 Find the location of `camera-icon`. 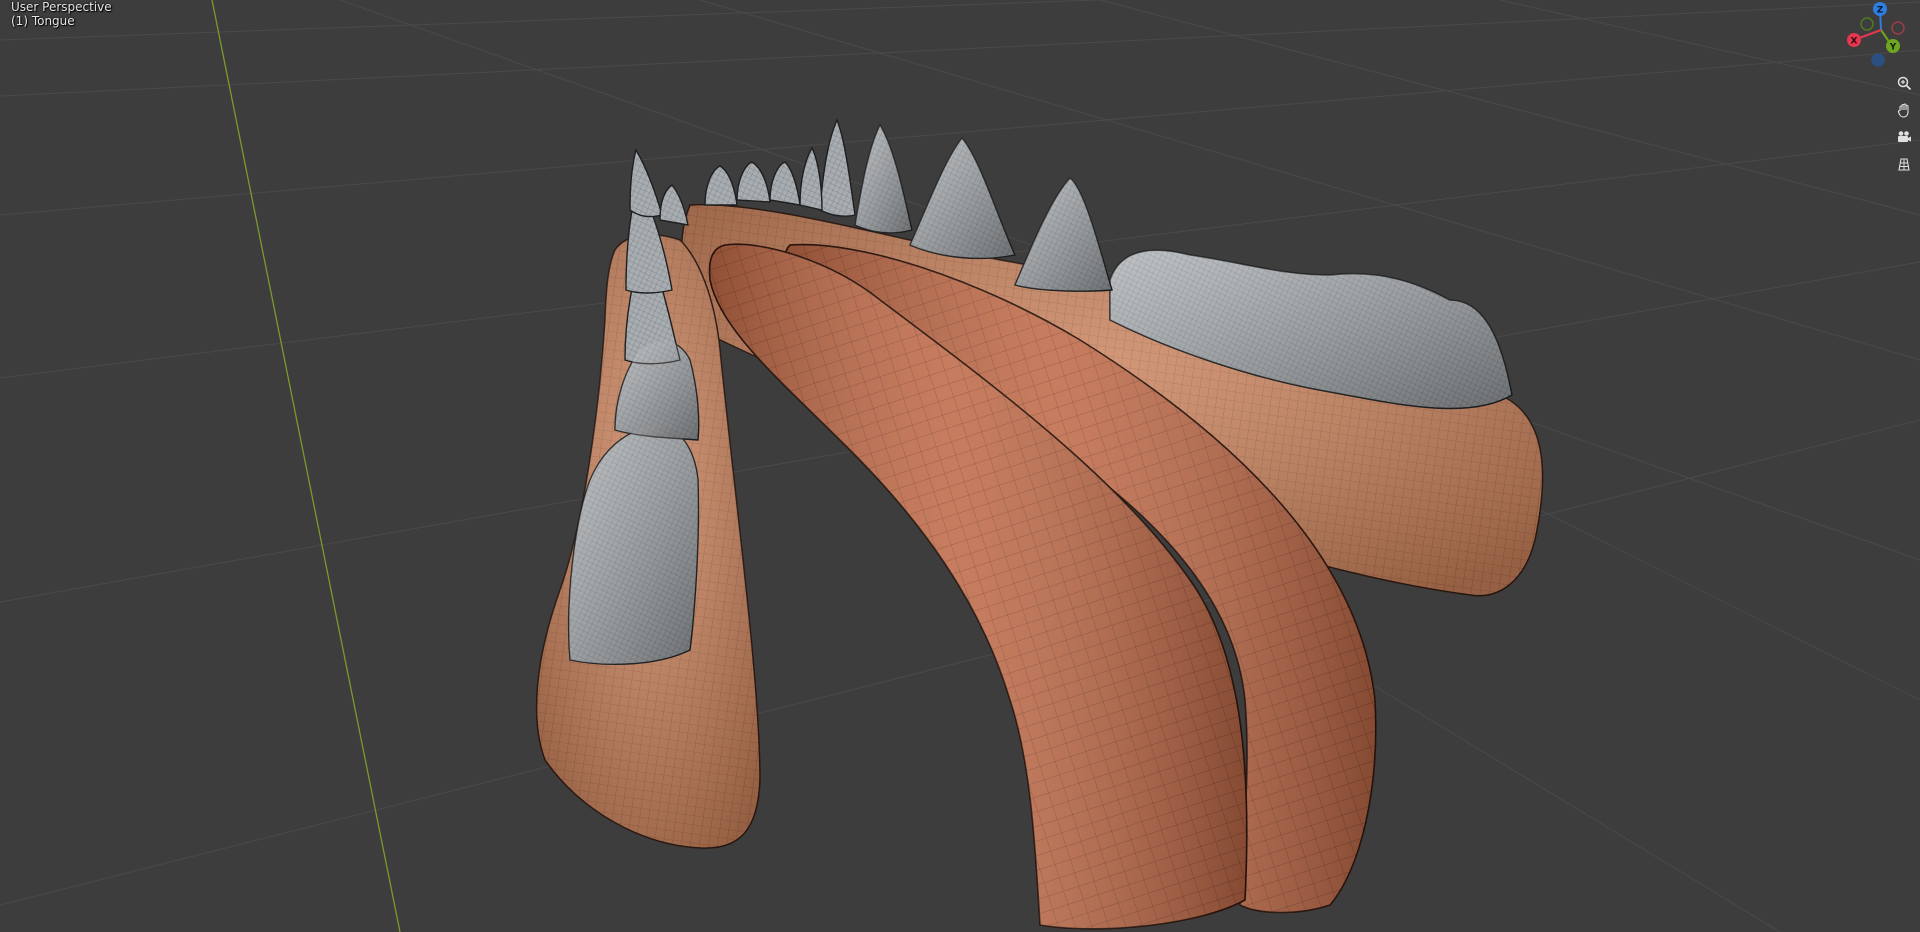

camera-icon is located at coordinates (1904, 136).